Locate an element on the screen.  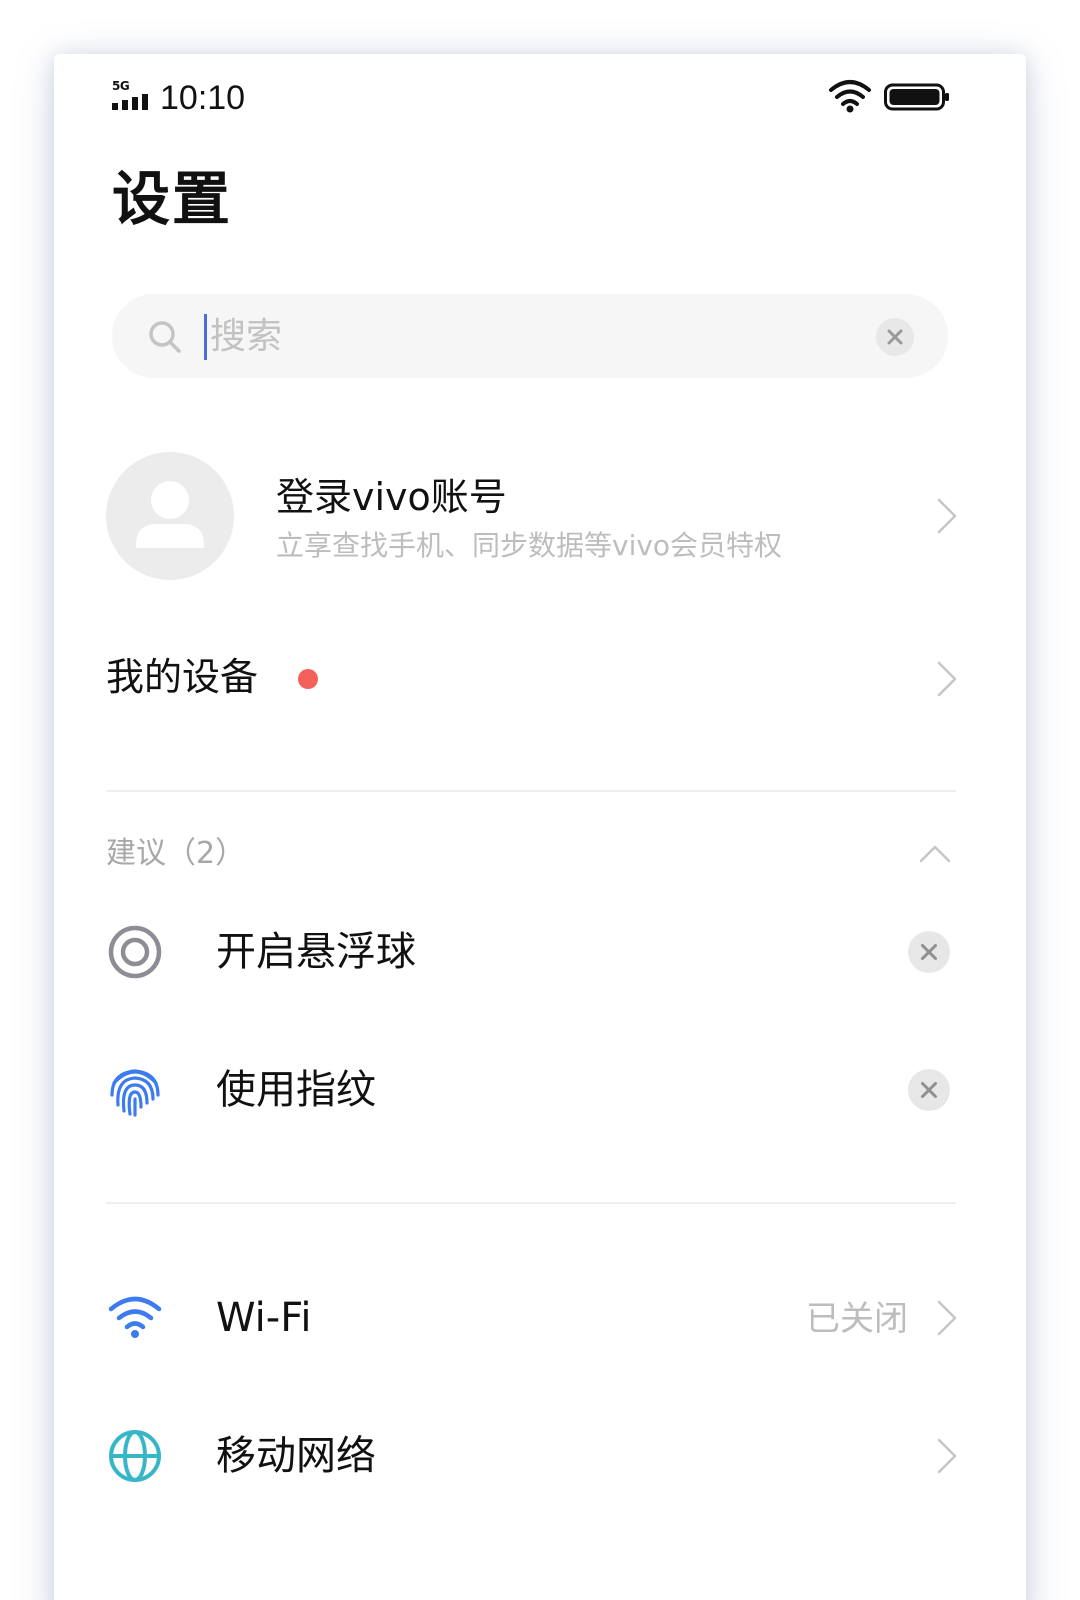
network-type-label: 5G is located at coordinates (121, 86).